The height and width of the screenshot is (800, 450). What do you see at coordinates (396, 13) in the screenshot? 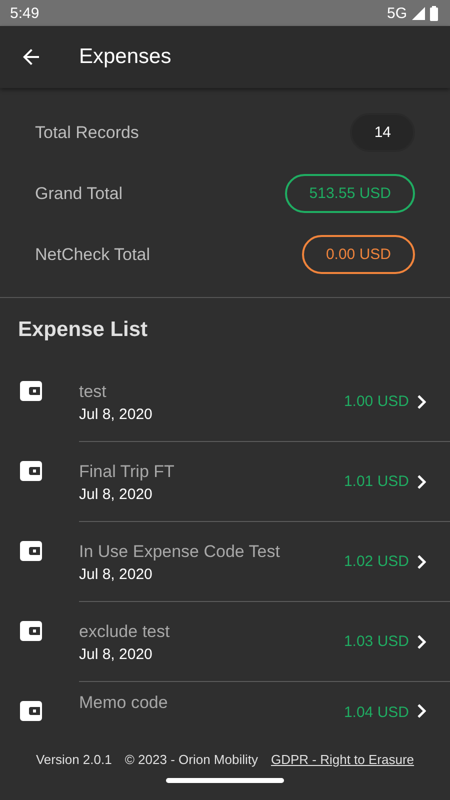
I see `network-label: 5G` at bounding box center [396, 13].